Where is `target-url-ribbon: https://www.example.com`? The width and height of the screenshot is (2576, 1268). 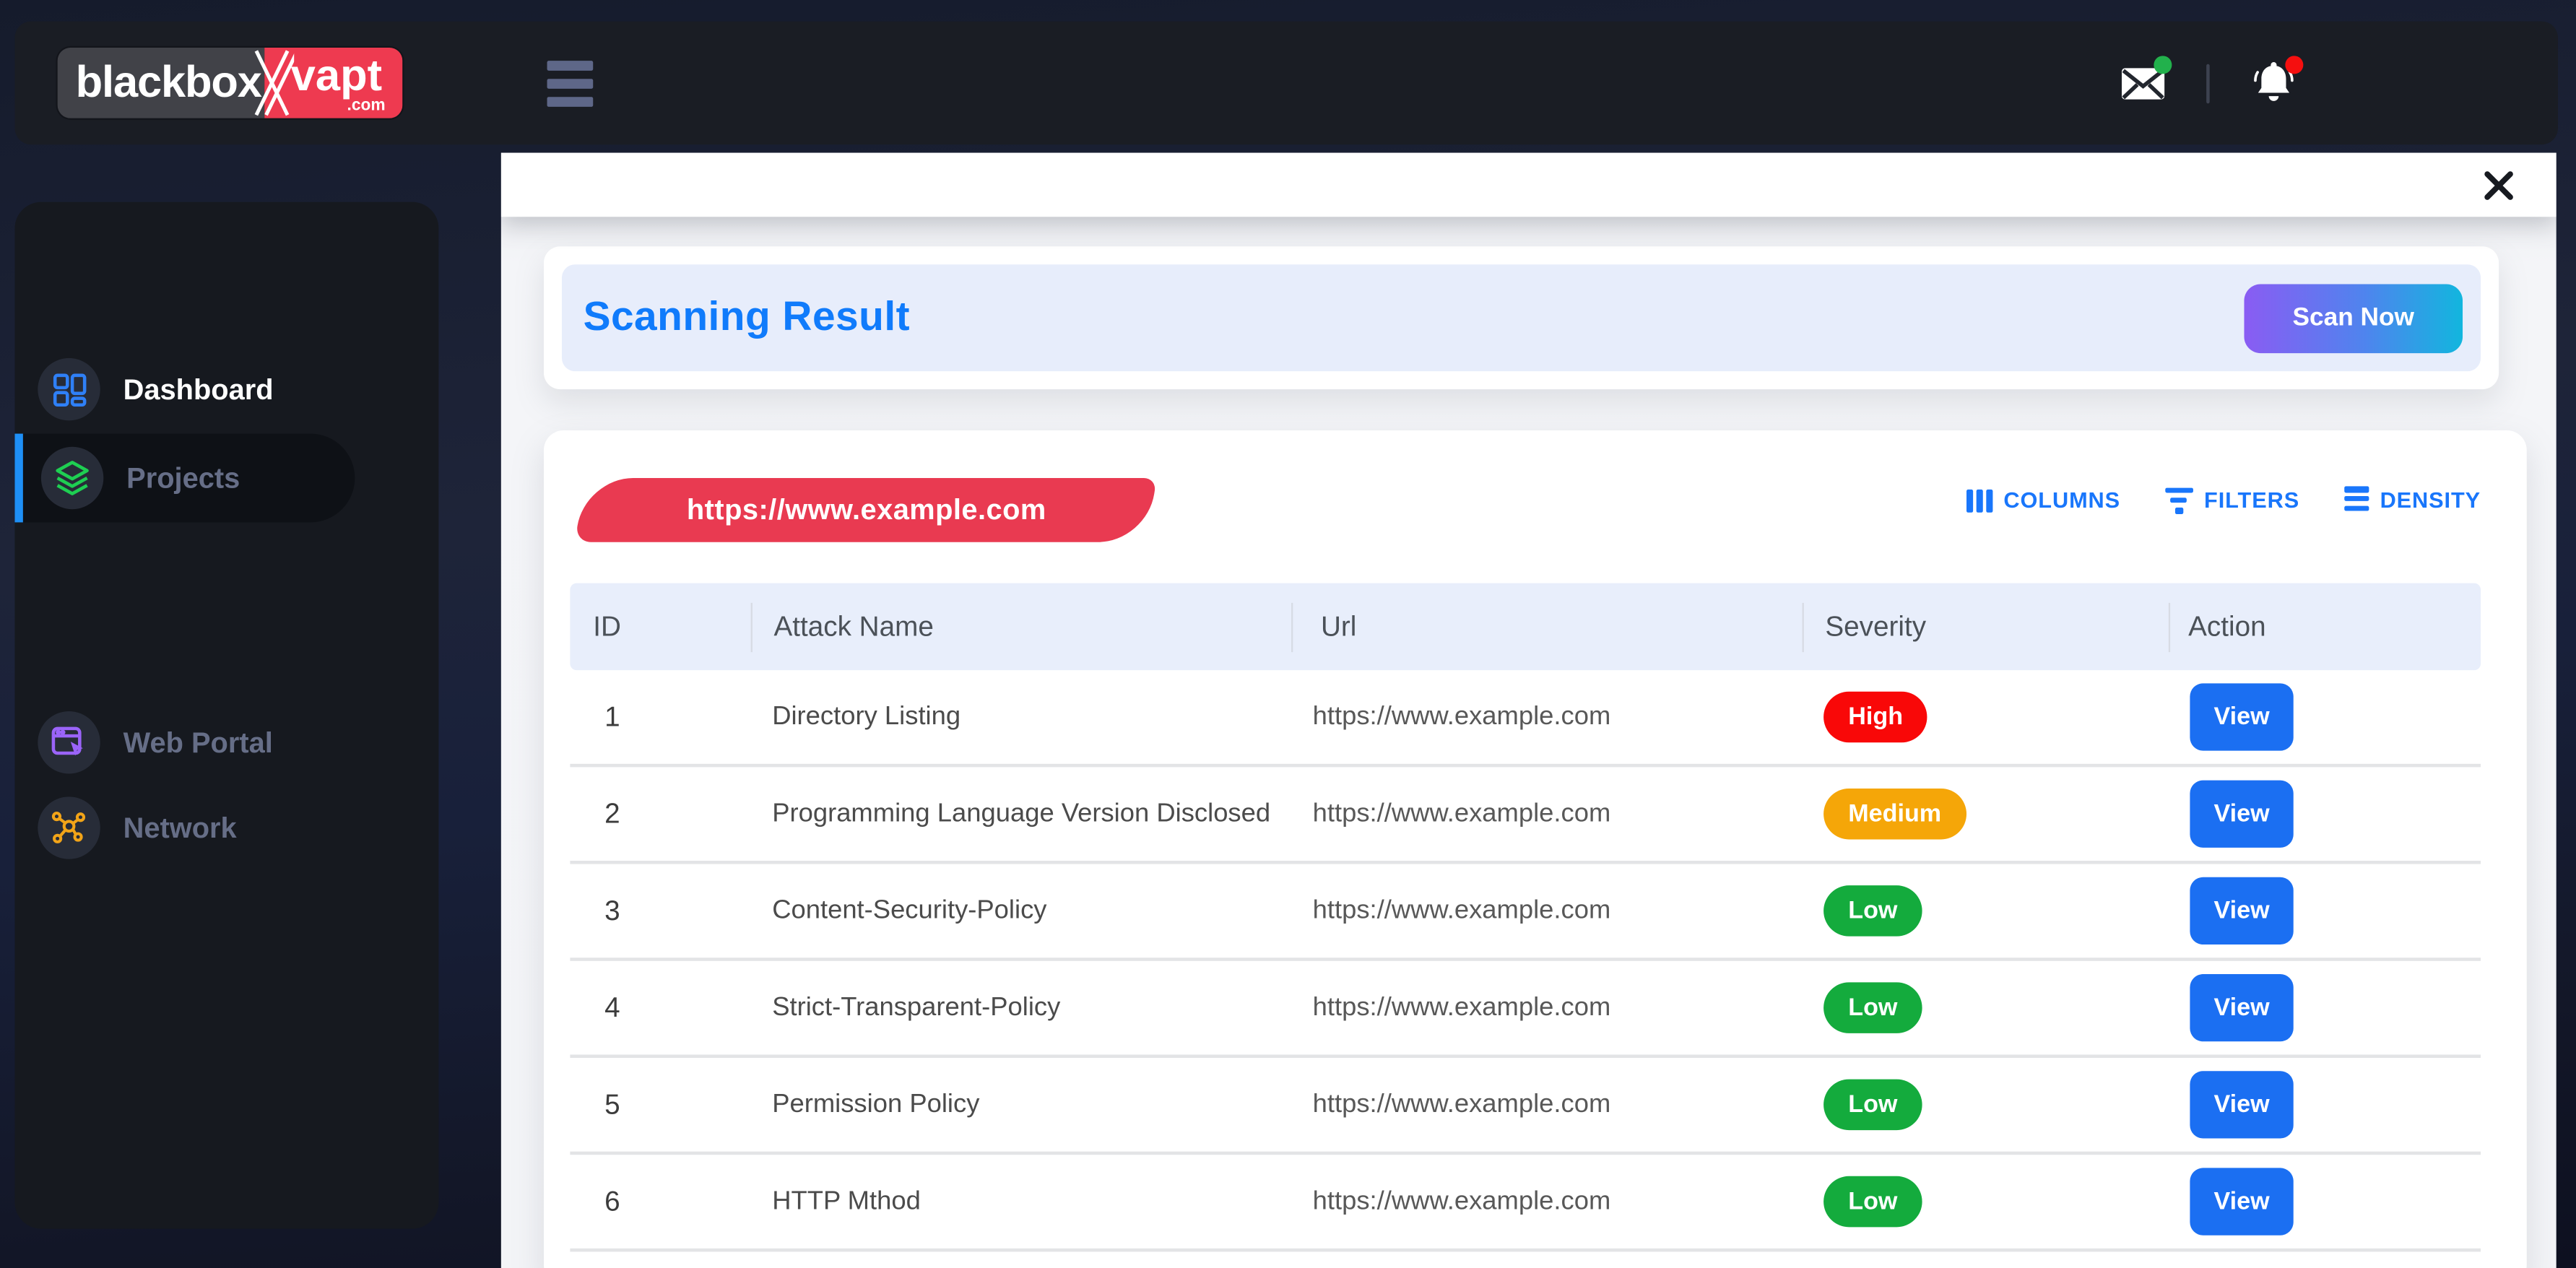 target-url-ribbon: https://www.example.com is located at coordinates (866, 509).